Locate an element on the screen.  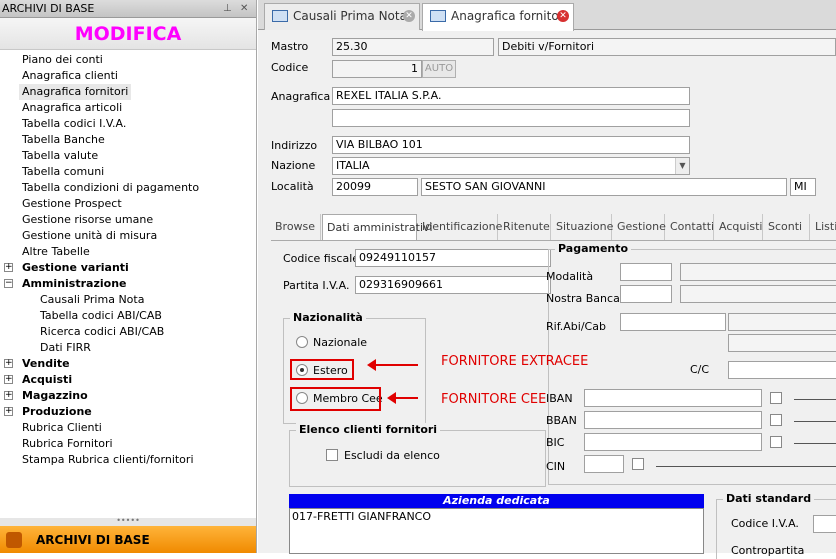
bic-checkbox is located at coordinates (776, 442).